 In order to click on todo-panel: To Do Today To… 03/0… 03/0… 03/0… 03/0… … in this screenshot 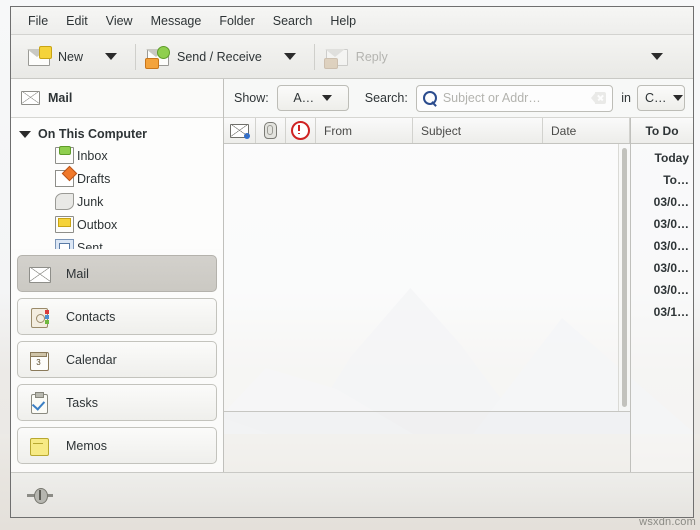, I will do `click(661, 295)`.